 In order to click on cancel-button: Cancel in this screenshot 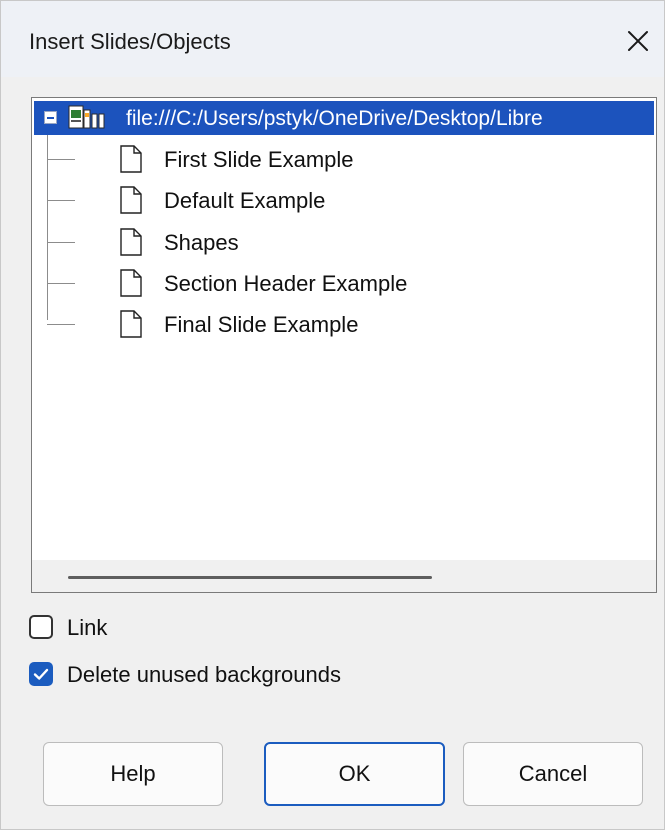, I will do `click(553, 774)`.